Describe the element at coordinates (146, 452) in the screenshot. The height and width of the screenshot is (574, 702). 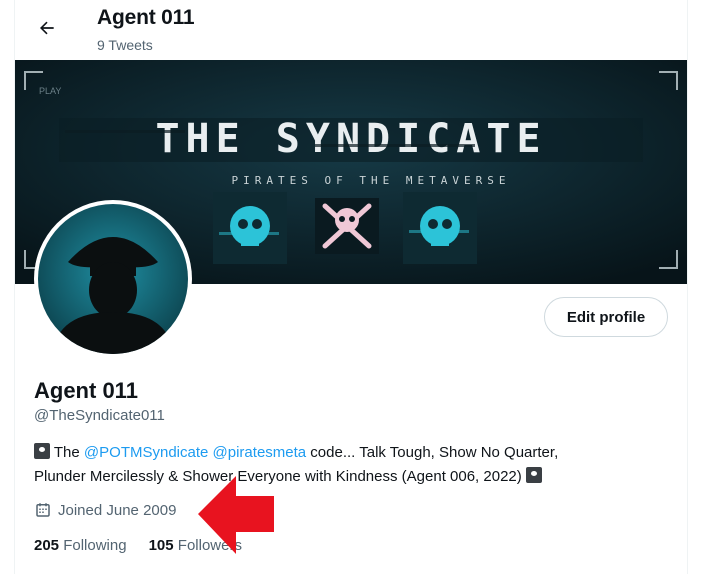
I see `mention-potmsyndicate-link: @POTMSyndicate` at that location.